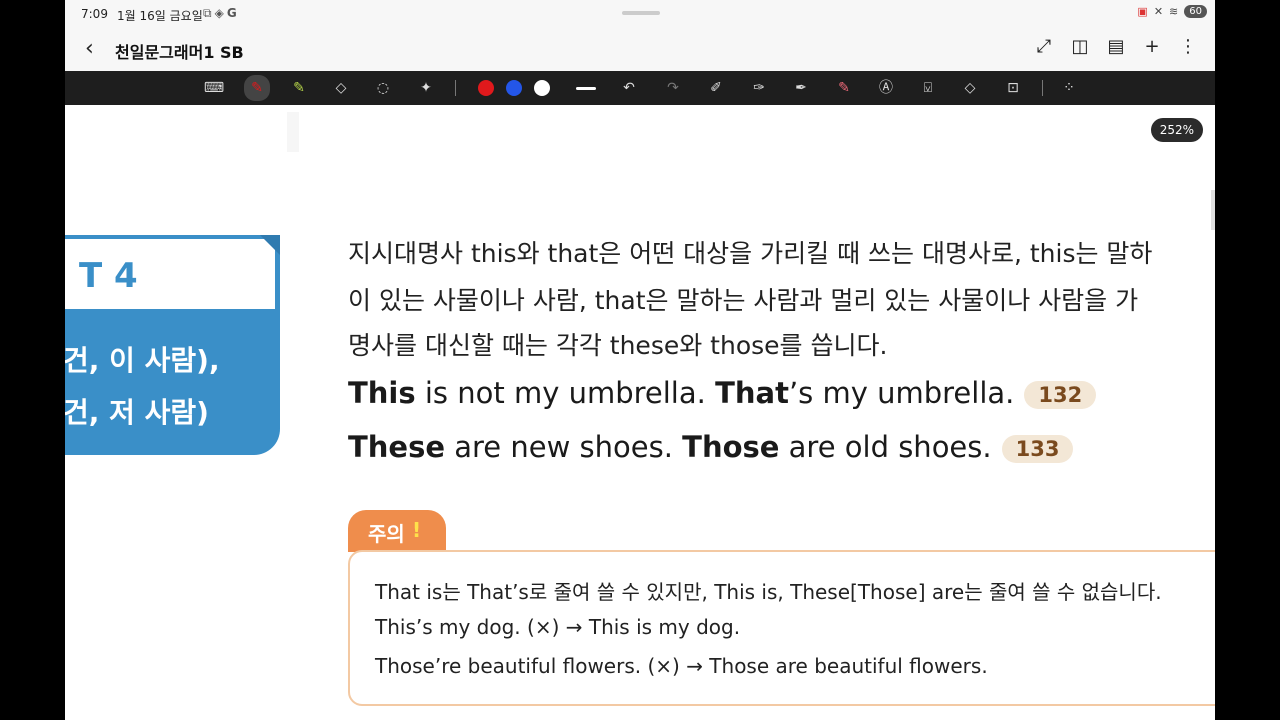  What do you see at coordinates (293, 132) in the screenshot?
I see `scan-artifact` at bounding box center [293, 132].